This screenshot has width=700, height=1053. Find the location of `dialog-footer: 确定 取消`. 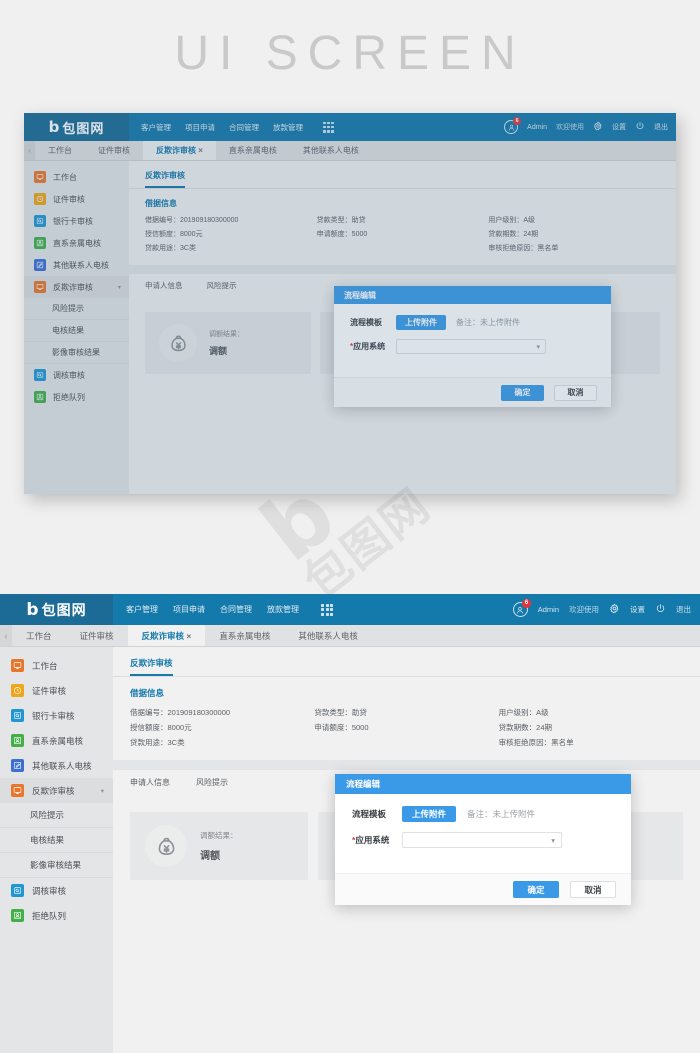

dialog-footer: 确定 取消 is located at coordinates (483, 889).